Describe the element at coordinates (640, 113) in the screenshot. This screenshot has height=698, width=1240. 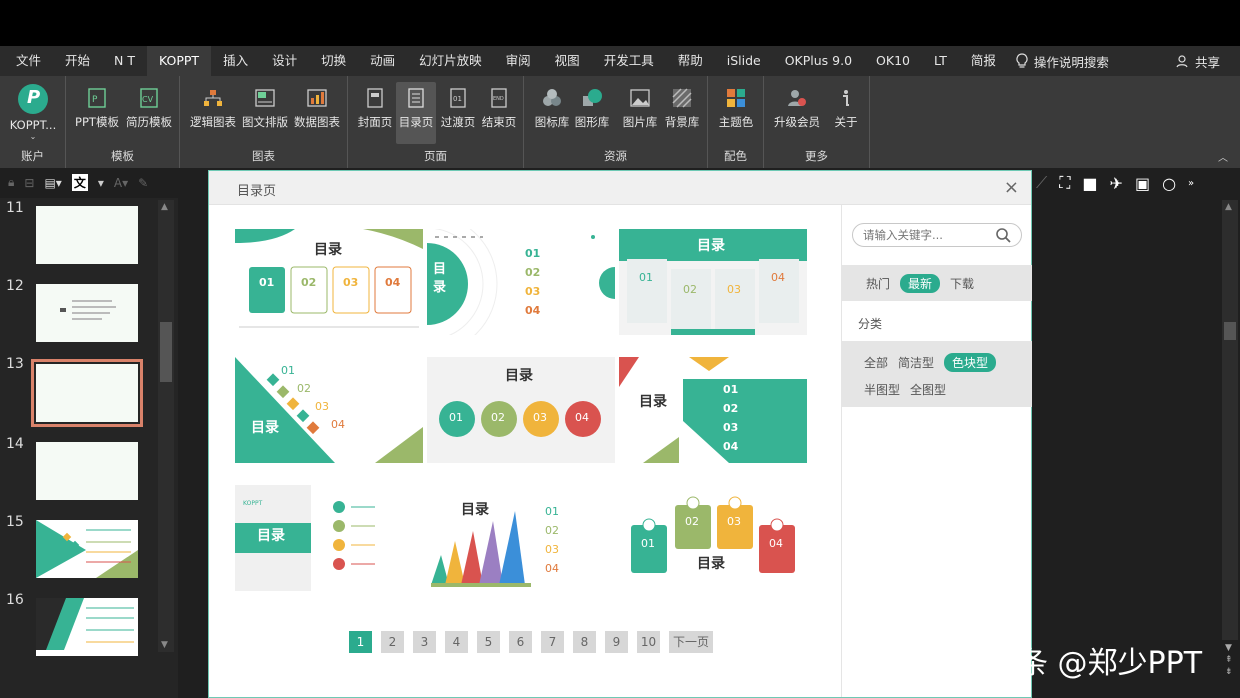
I see `image-library-button: 图片库` at that location.